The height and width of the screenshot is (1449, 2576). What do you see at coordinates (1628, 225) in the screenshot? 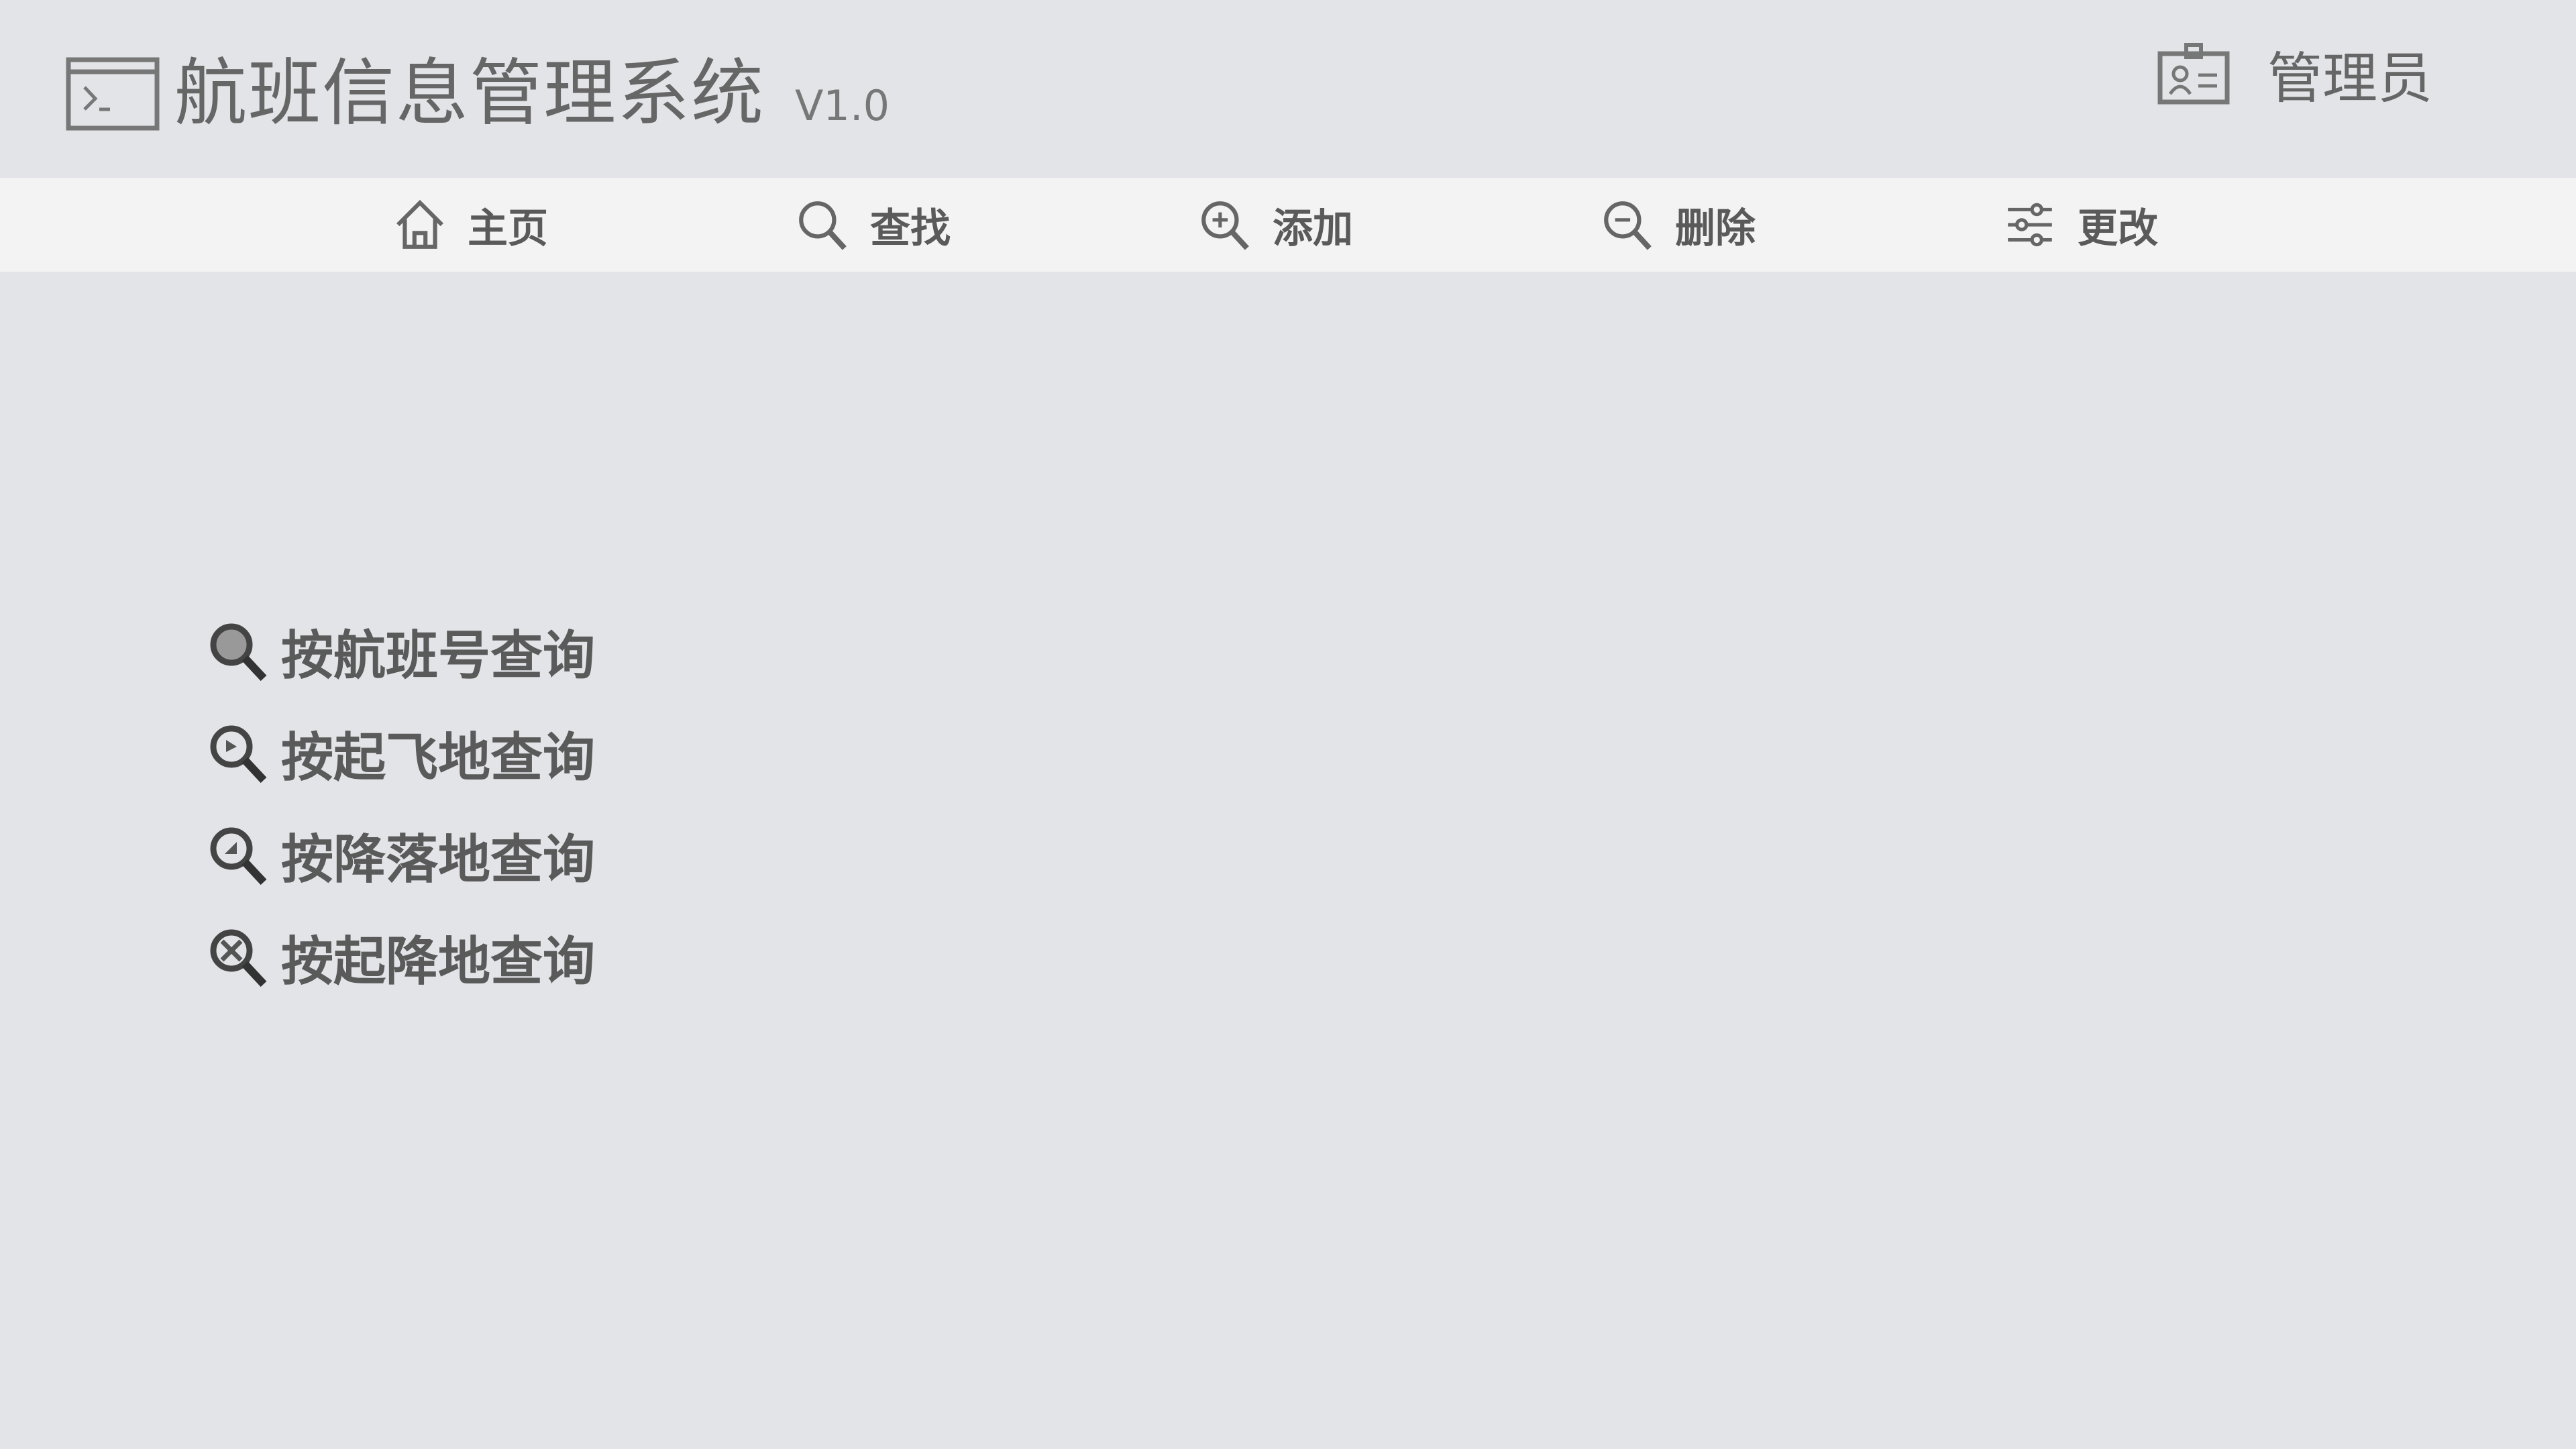
I see `zoom-out-icon` at bounding box center [1628, 225].